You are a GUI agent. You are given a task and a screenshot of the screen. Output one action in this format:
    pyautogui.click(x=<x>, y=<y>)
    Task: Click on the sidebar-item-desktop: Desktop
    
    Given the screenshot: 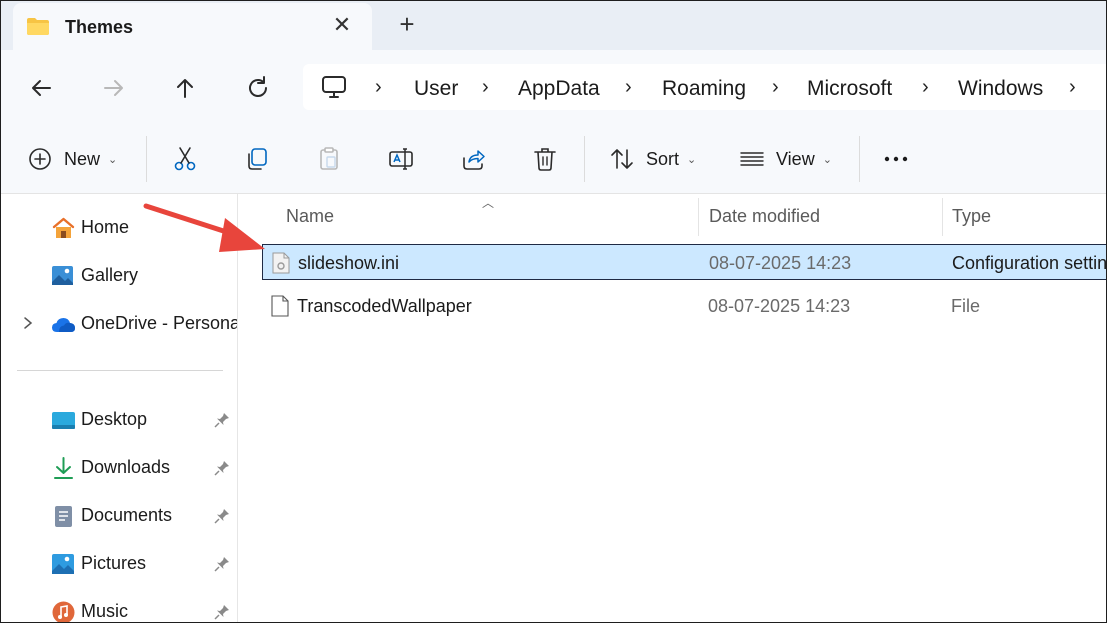 What is the action you would take?
    pyautogui.click(x=119, y=420)
    